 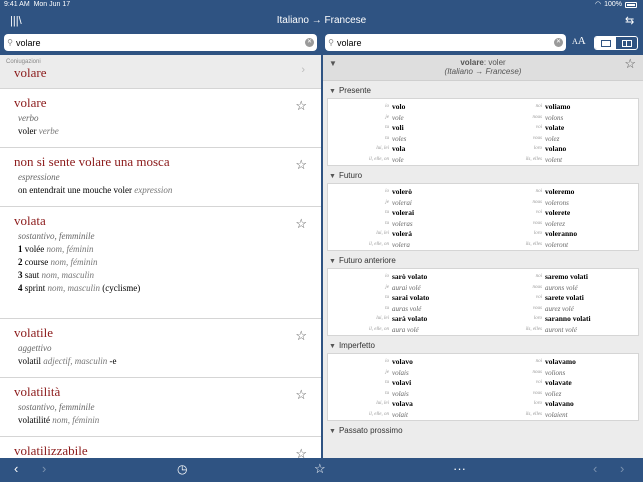 I want to click on verb-form: auront volé, so click(x=561, y=330).